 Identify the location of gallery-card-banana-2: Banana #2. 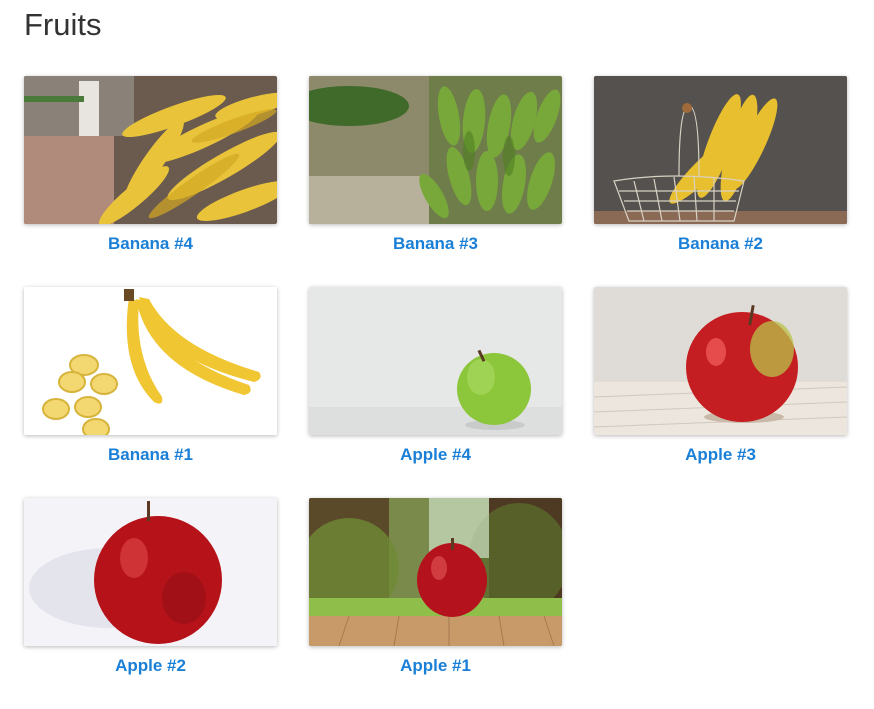
(720, 181).